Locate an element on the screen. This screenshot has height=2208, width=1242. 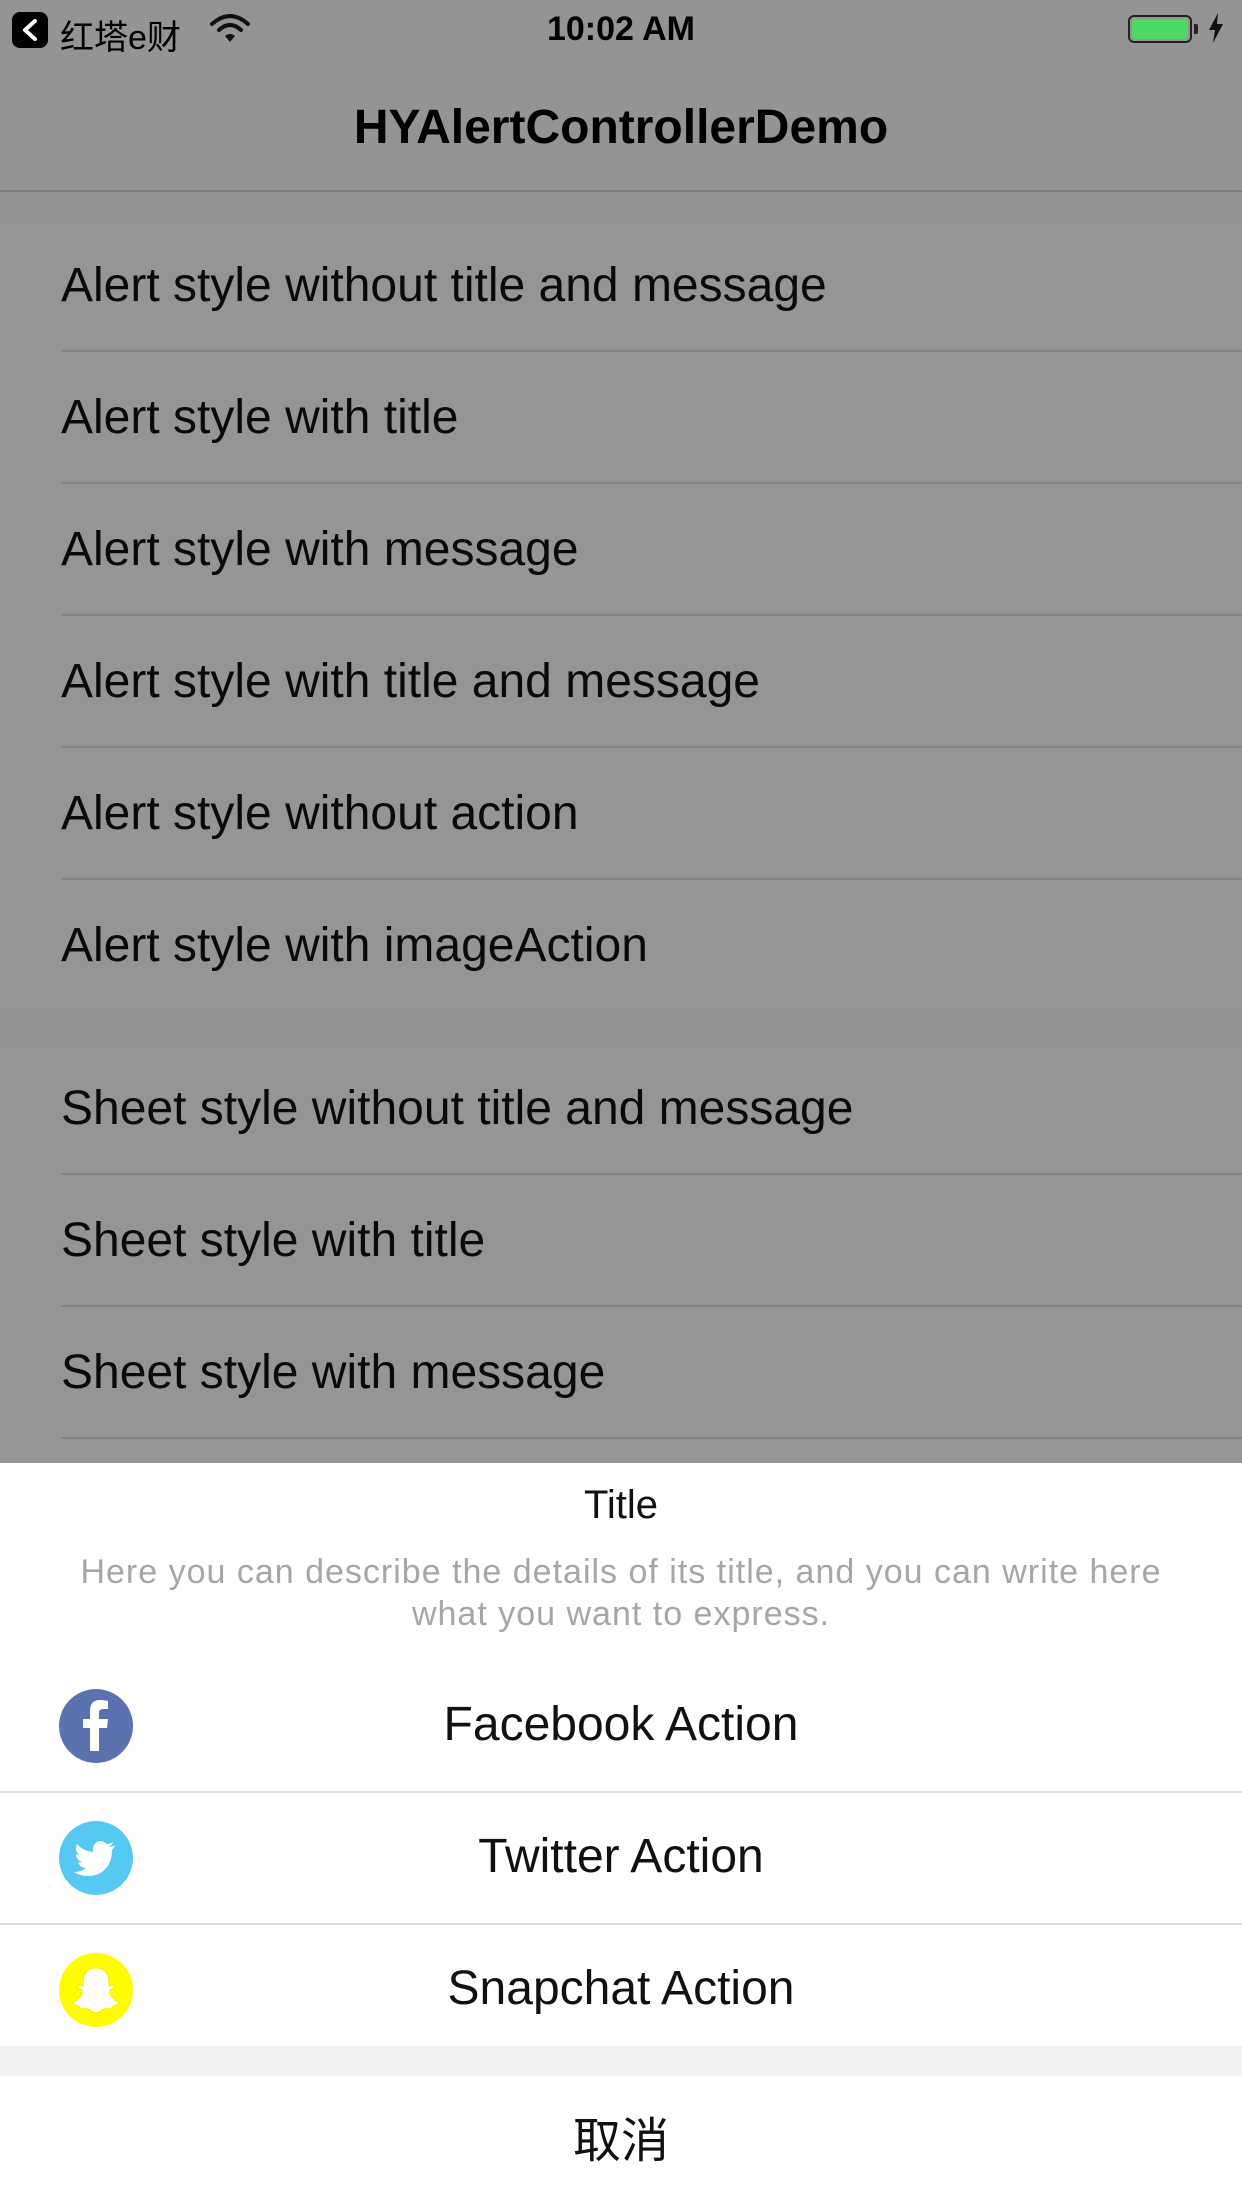
list-item-label: Alert style without title and message is located at coordinates (444, 285).